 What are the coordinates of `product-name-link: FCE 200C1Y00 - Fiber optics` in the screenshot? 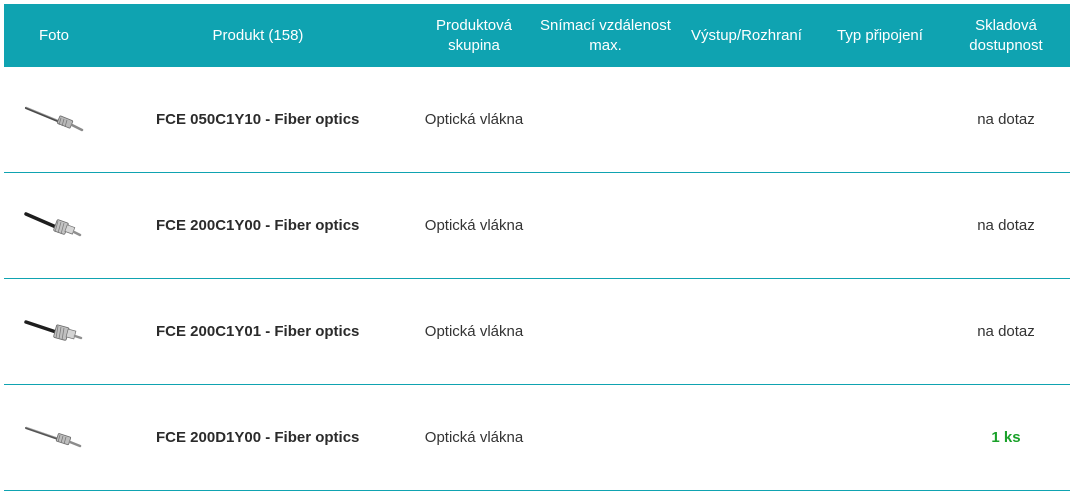 It's located at (258, 225).